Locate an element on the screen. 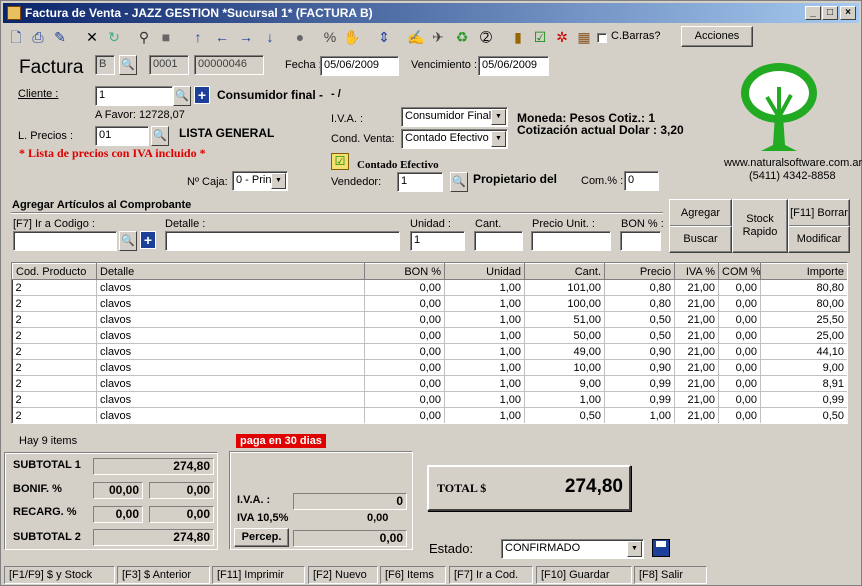 The width and height of the screenshot is (862, 586). table-cell: 0,80 is located at coordinates (639, 303).